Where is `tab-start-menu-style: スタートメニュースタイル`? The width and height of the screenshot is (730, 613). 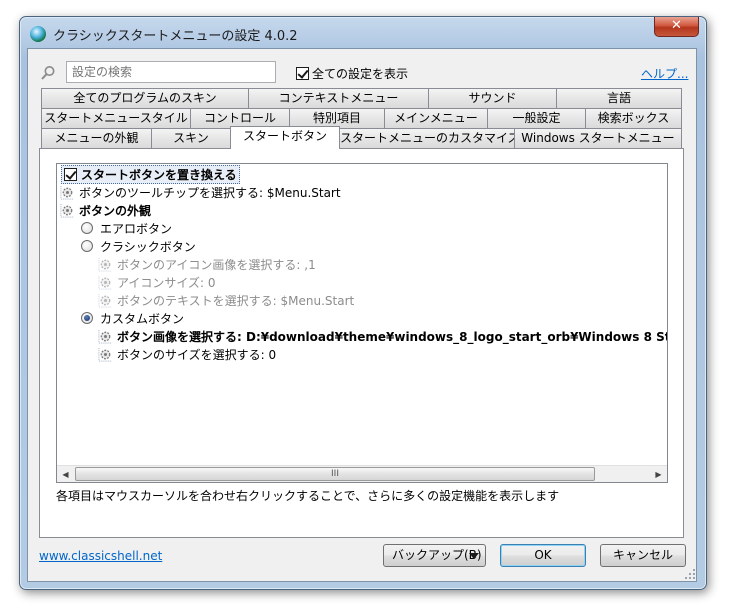 tab-start-menu-style: スタートメニュースタイル is located at coordinates (116, 118).